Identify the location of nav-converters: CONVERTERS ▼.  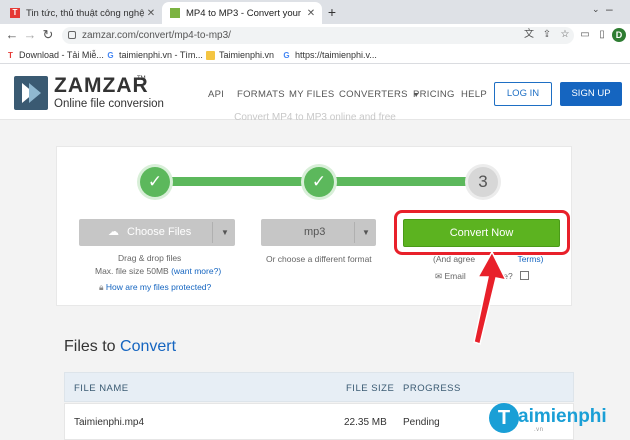
(379, 94).